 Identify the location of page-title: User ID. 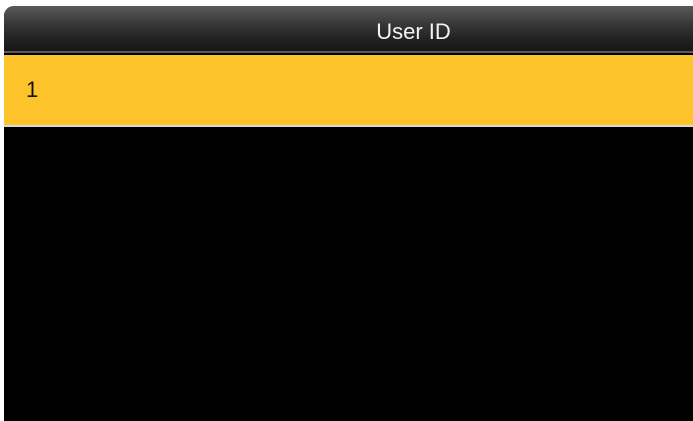
(413, 31).